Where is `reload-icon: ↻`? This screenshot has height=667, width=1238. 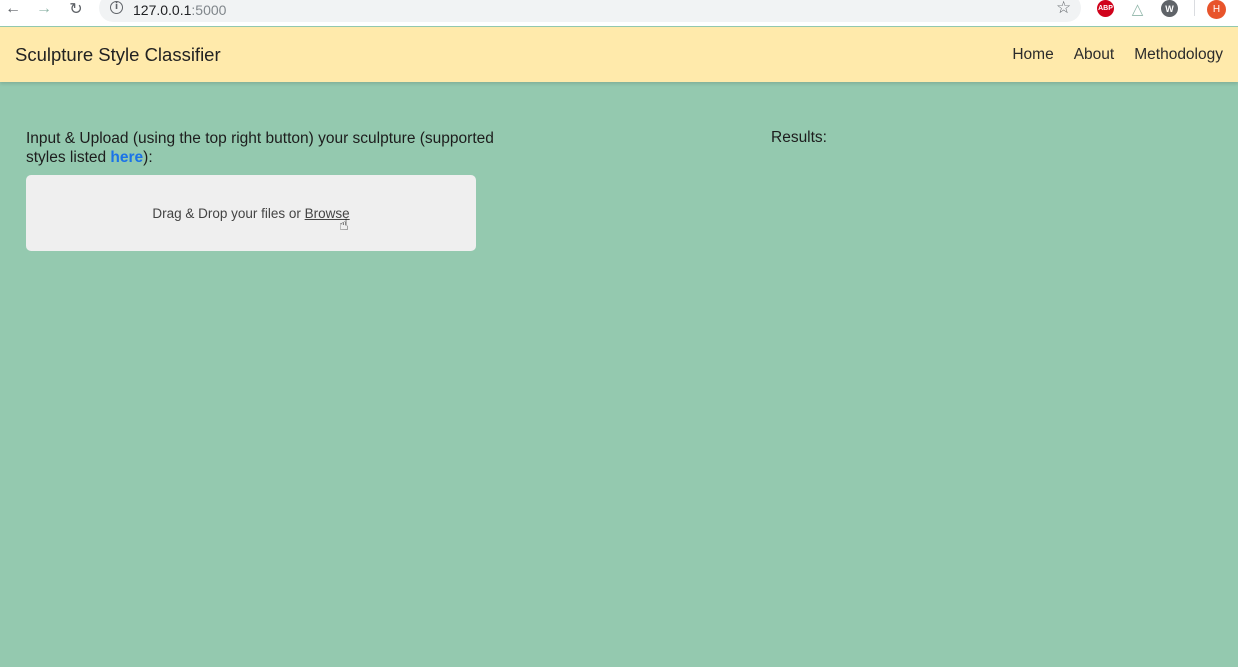 reload-icon: ↻ is located at coordinates (76, 9).